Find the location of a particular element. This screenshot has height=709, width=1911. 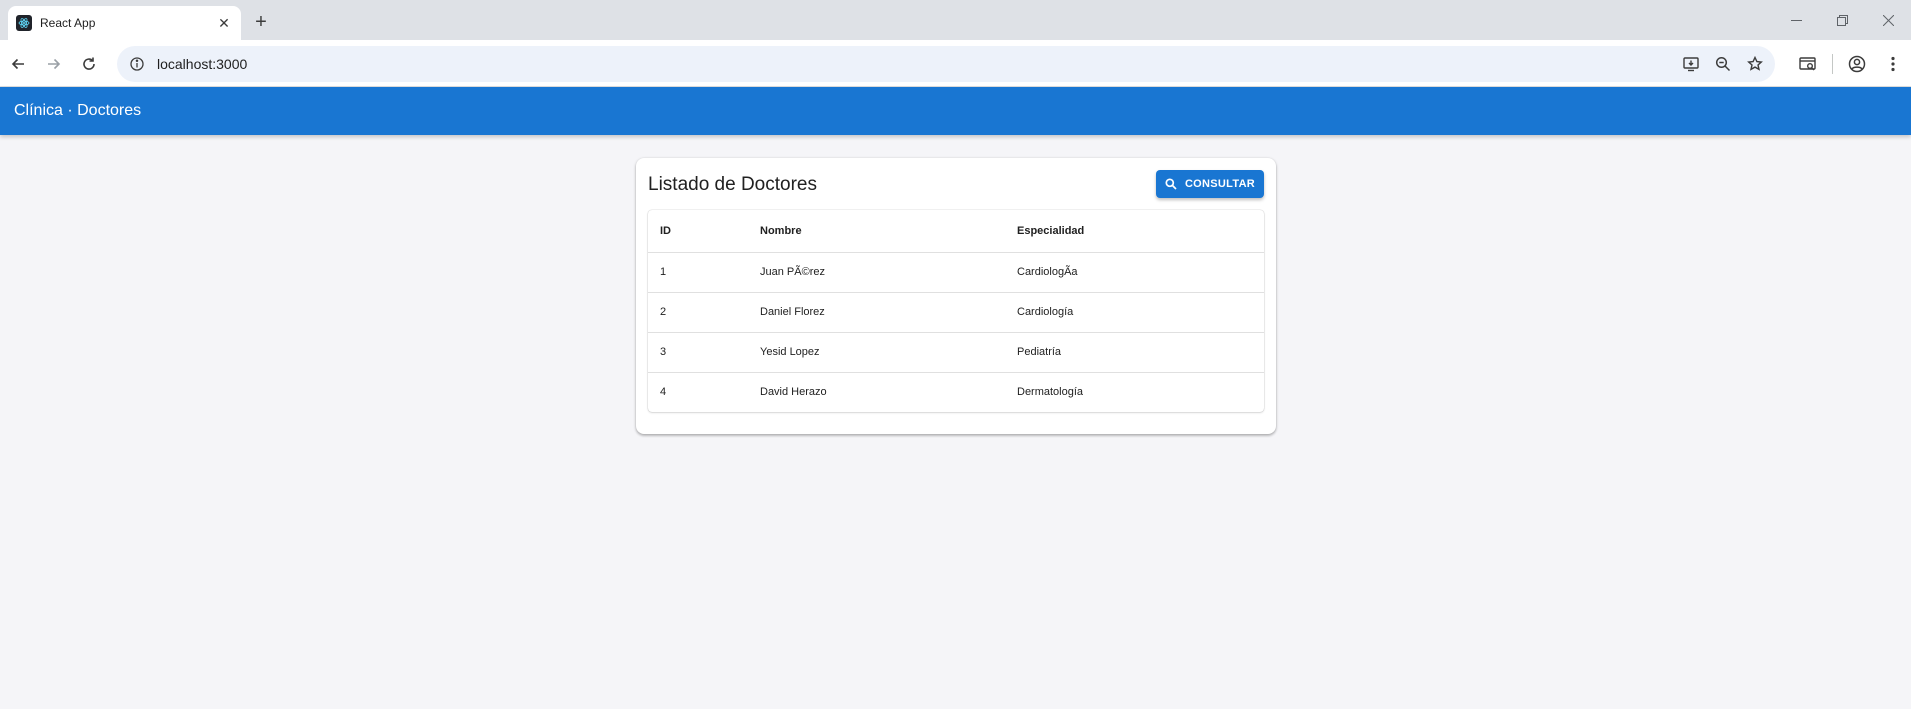

table-row: 4 David Herazo Dermatología is located at coordinates (956, 392).